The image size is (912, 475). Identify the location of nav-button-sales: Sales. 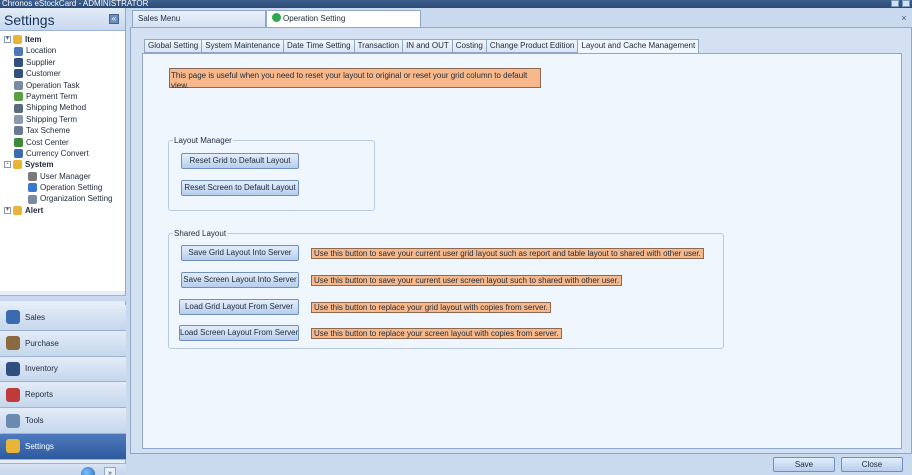
(63, 318).